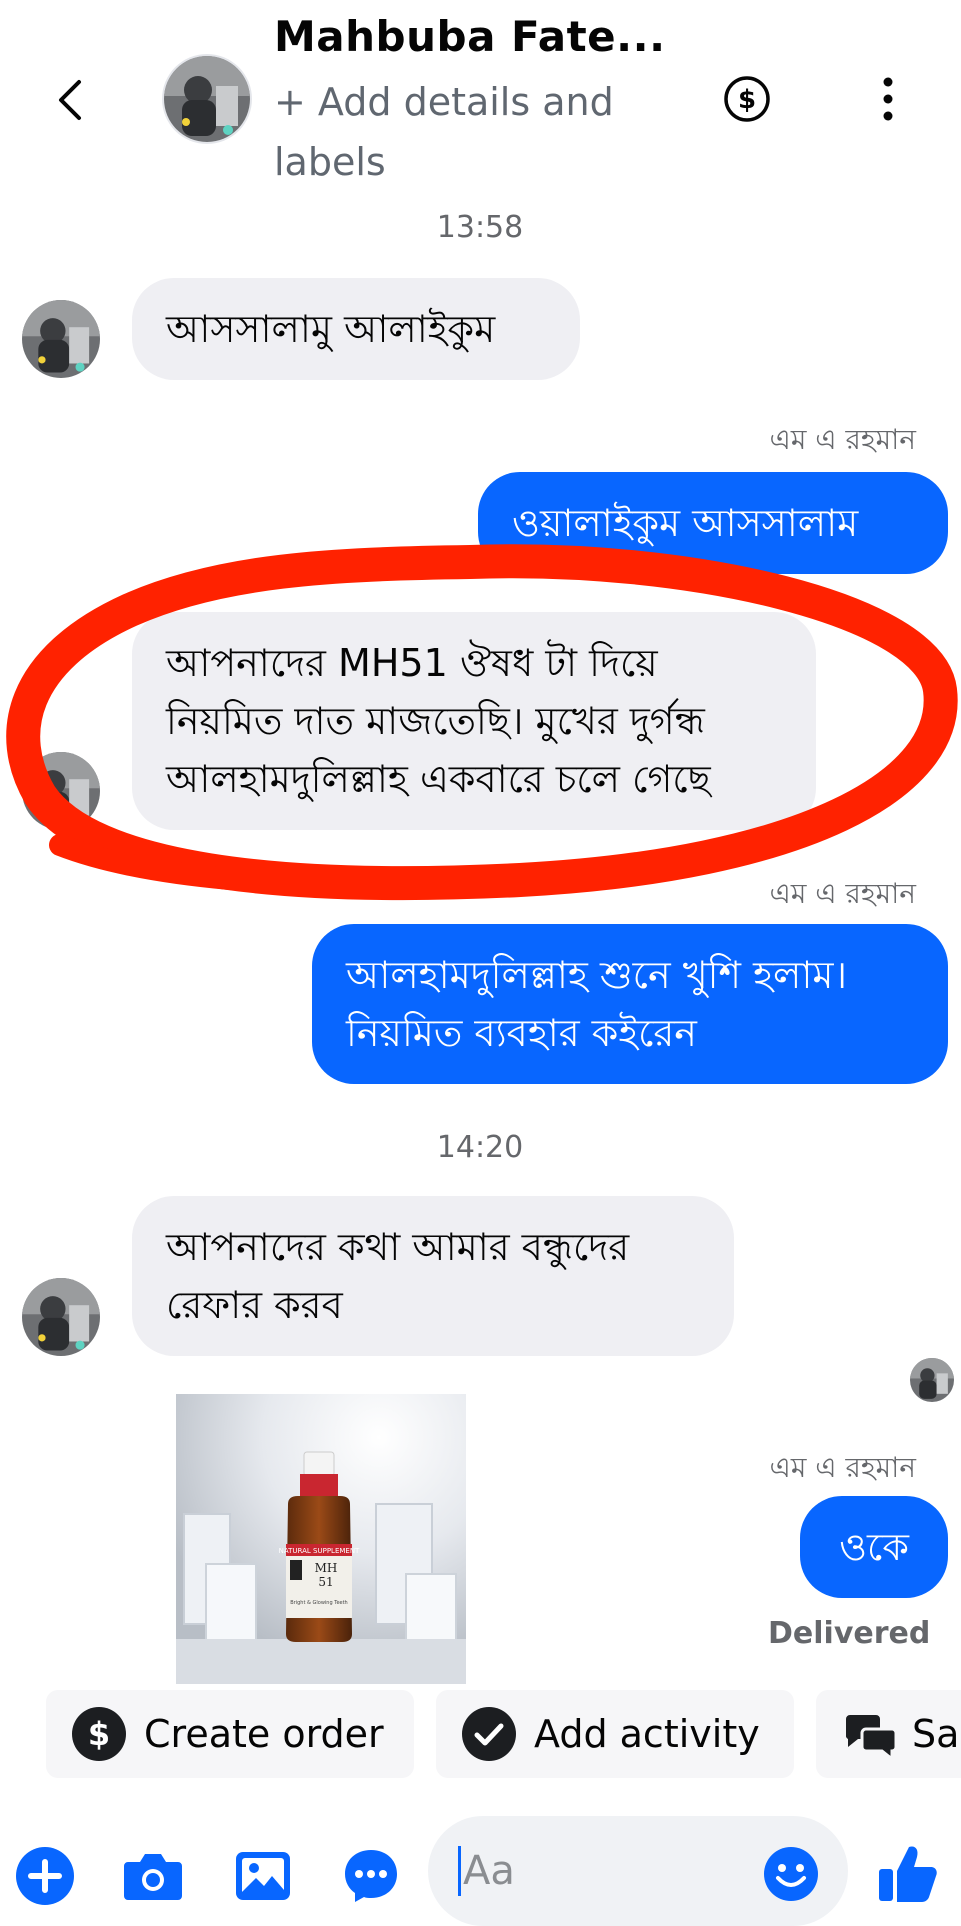 Image resolution: width=961 pixels, height=1926 pixels. Describe the element at coordinates (874, 1547) in the screenshot. I see `message-outgoing: ওকে` at that location.